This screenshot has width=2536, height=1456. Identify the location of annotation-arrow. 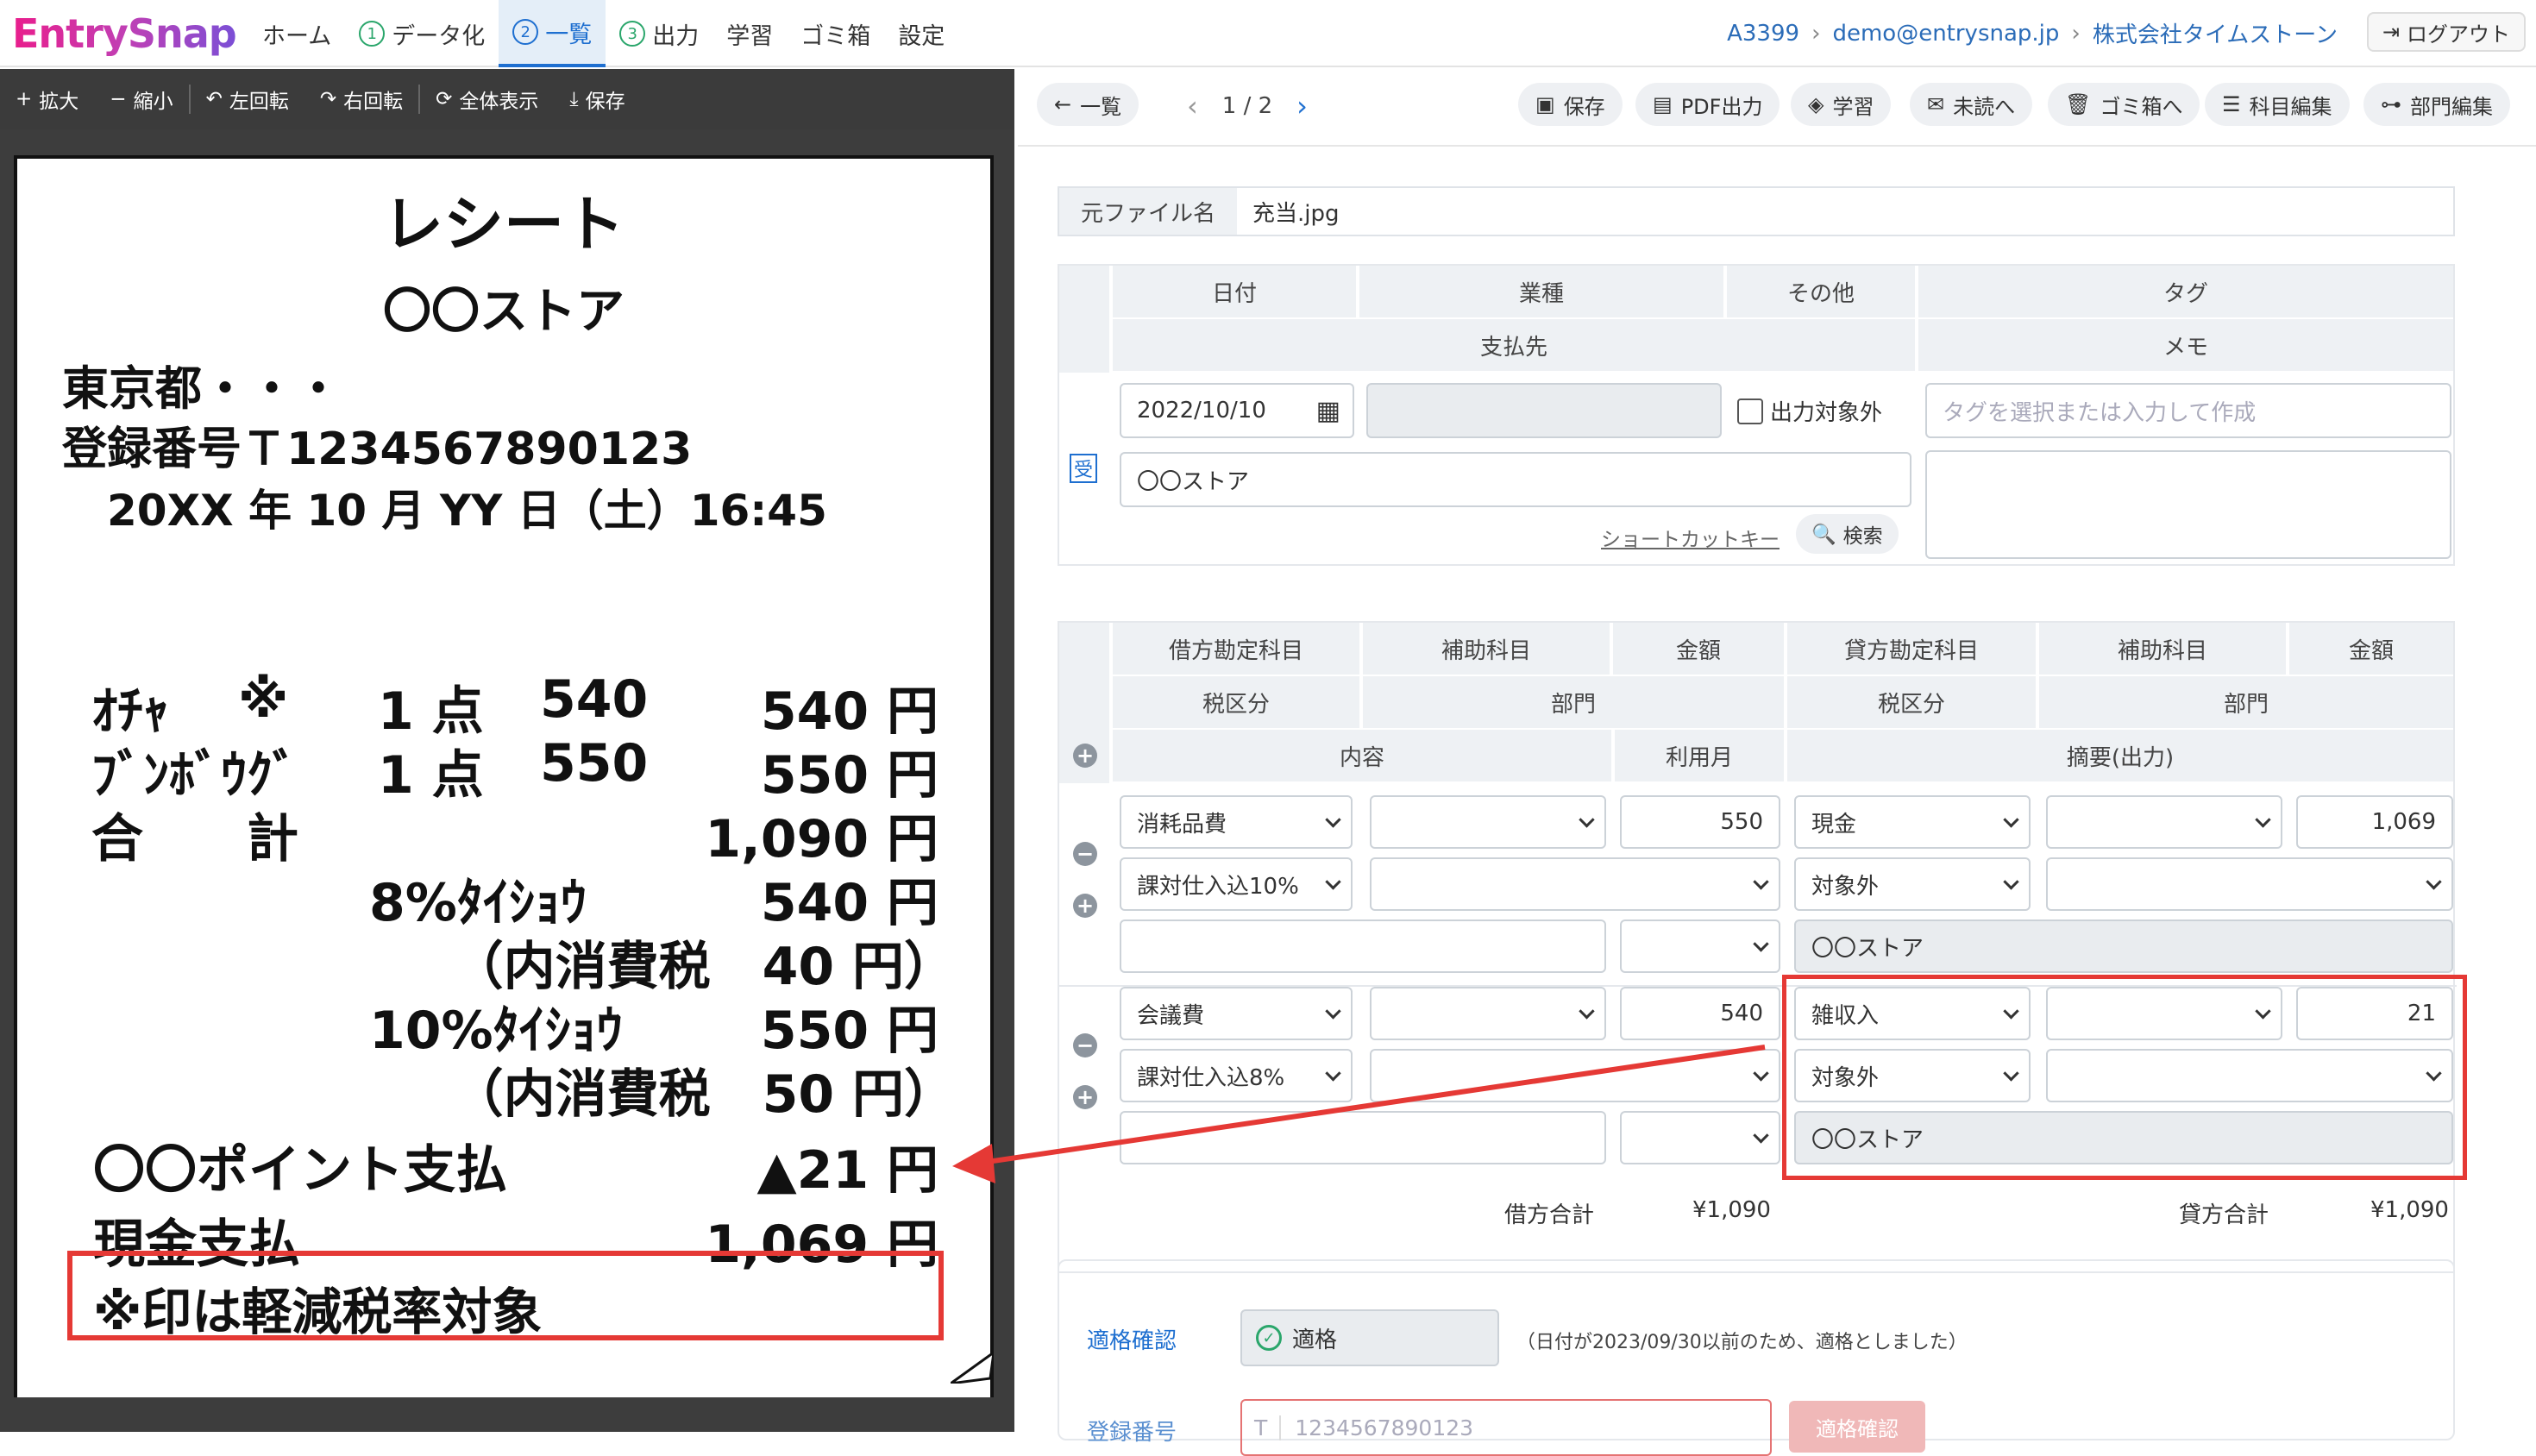
(1359, 1114).